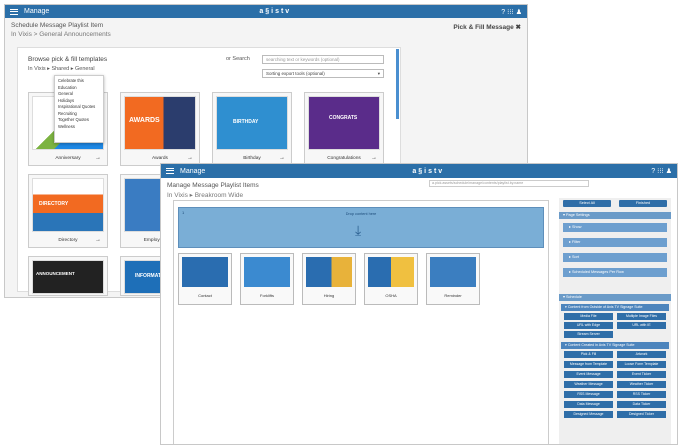 This screenshot has width=681, height=446. I want to click on item-label: Forklifts, so click(267, 295).